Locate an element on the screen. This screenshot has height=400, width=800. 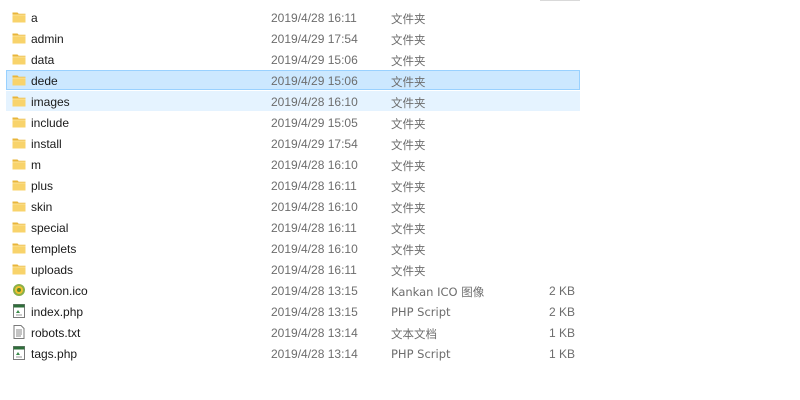
file-name: admin is located at coordinates (47, 39).